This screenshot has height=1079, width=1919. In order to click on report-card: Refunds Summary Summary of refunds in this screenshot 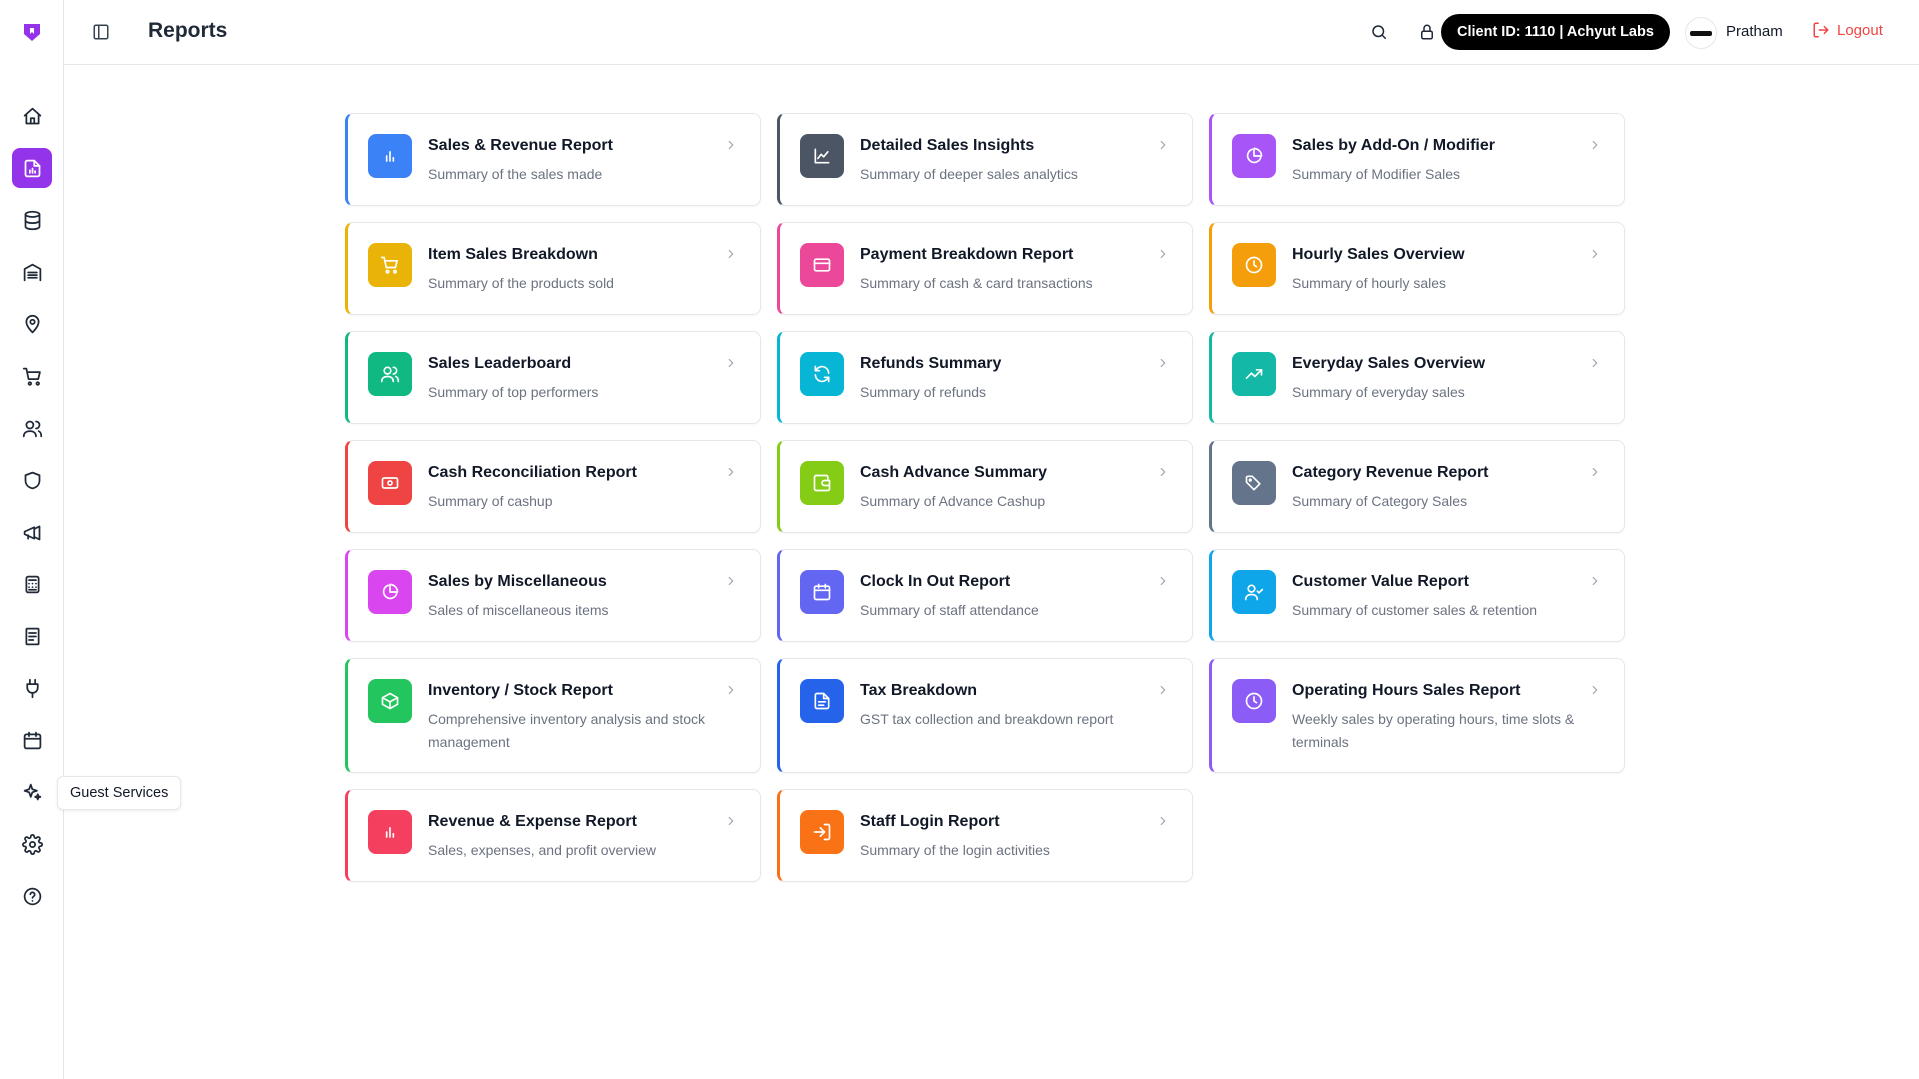, I will do `click(985, 377)`.